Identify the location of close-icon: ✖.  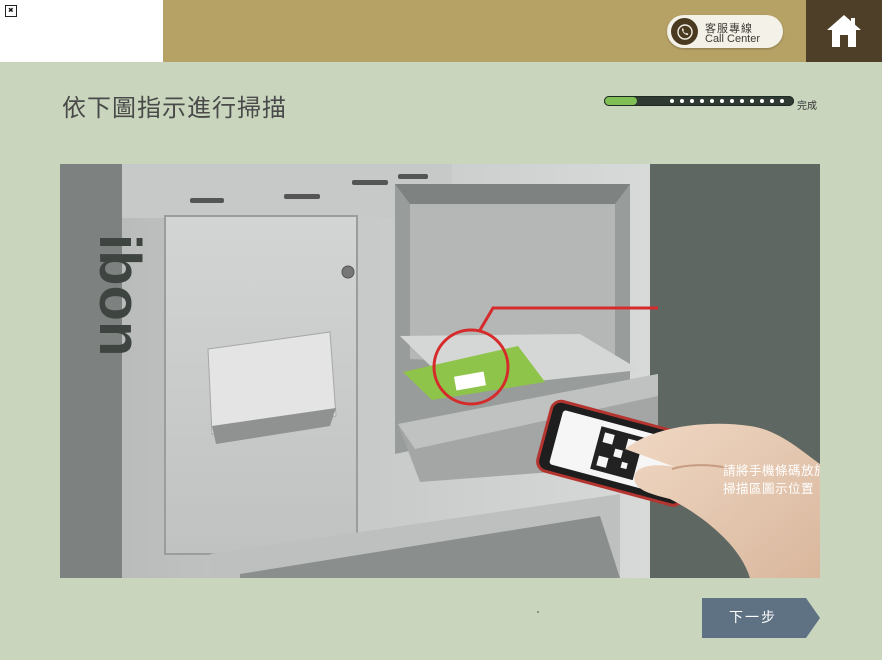
(11, 11).